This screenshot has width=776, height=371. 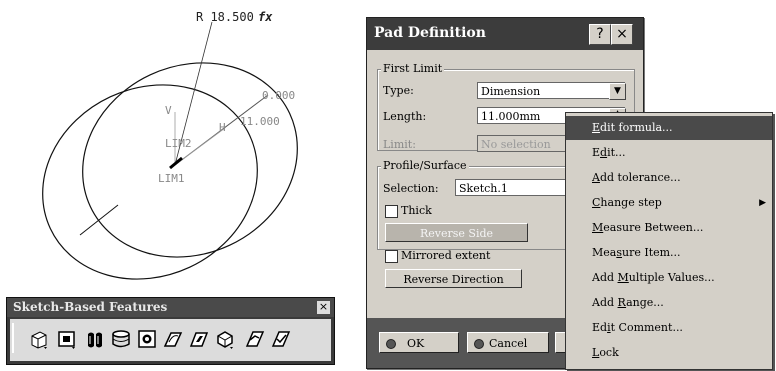 I want to click on menu-item-text: hange step, so click(x=631, y=202).